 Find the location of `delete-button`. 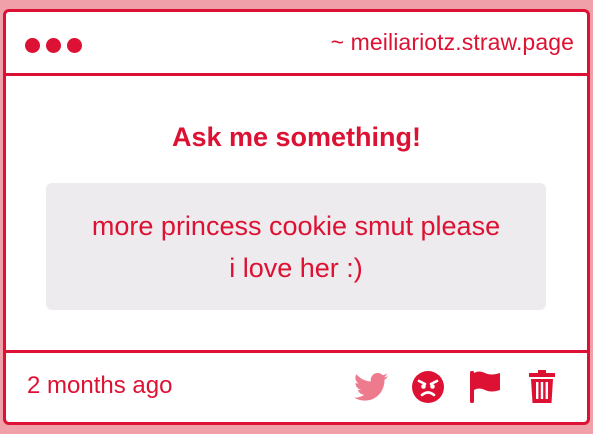

delete-button is located at coordinates (541, 386).